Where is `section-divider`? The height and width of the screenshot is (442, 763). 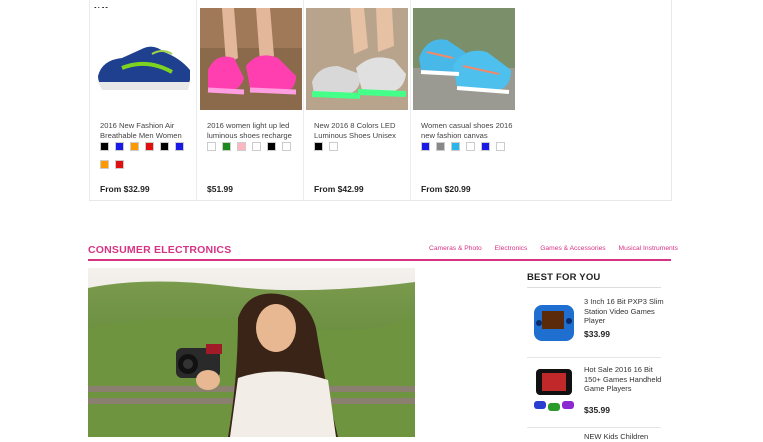 section-divider is located at coordinates (379, 260).